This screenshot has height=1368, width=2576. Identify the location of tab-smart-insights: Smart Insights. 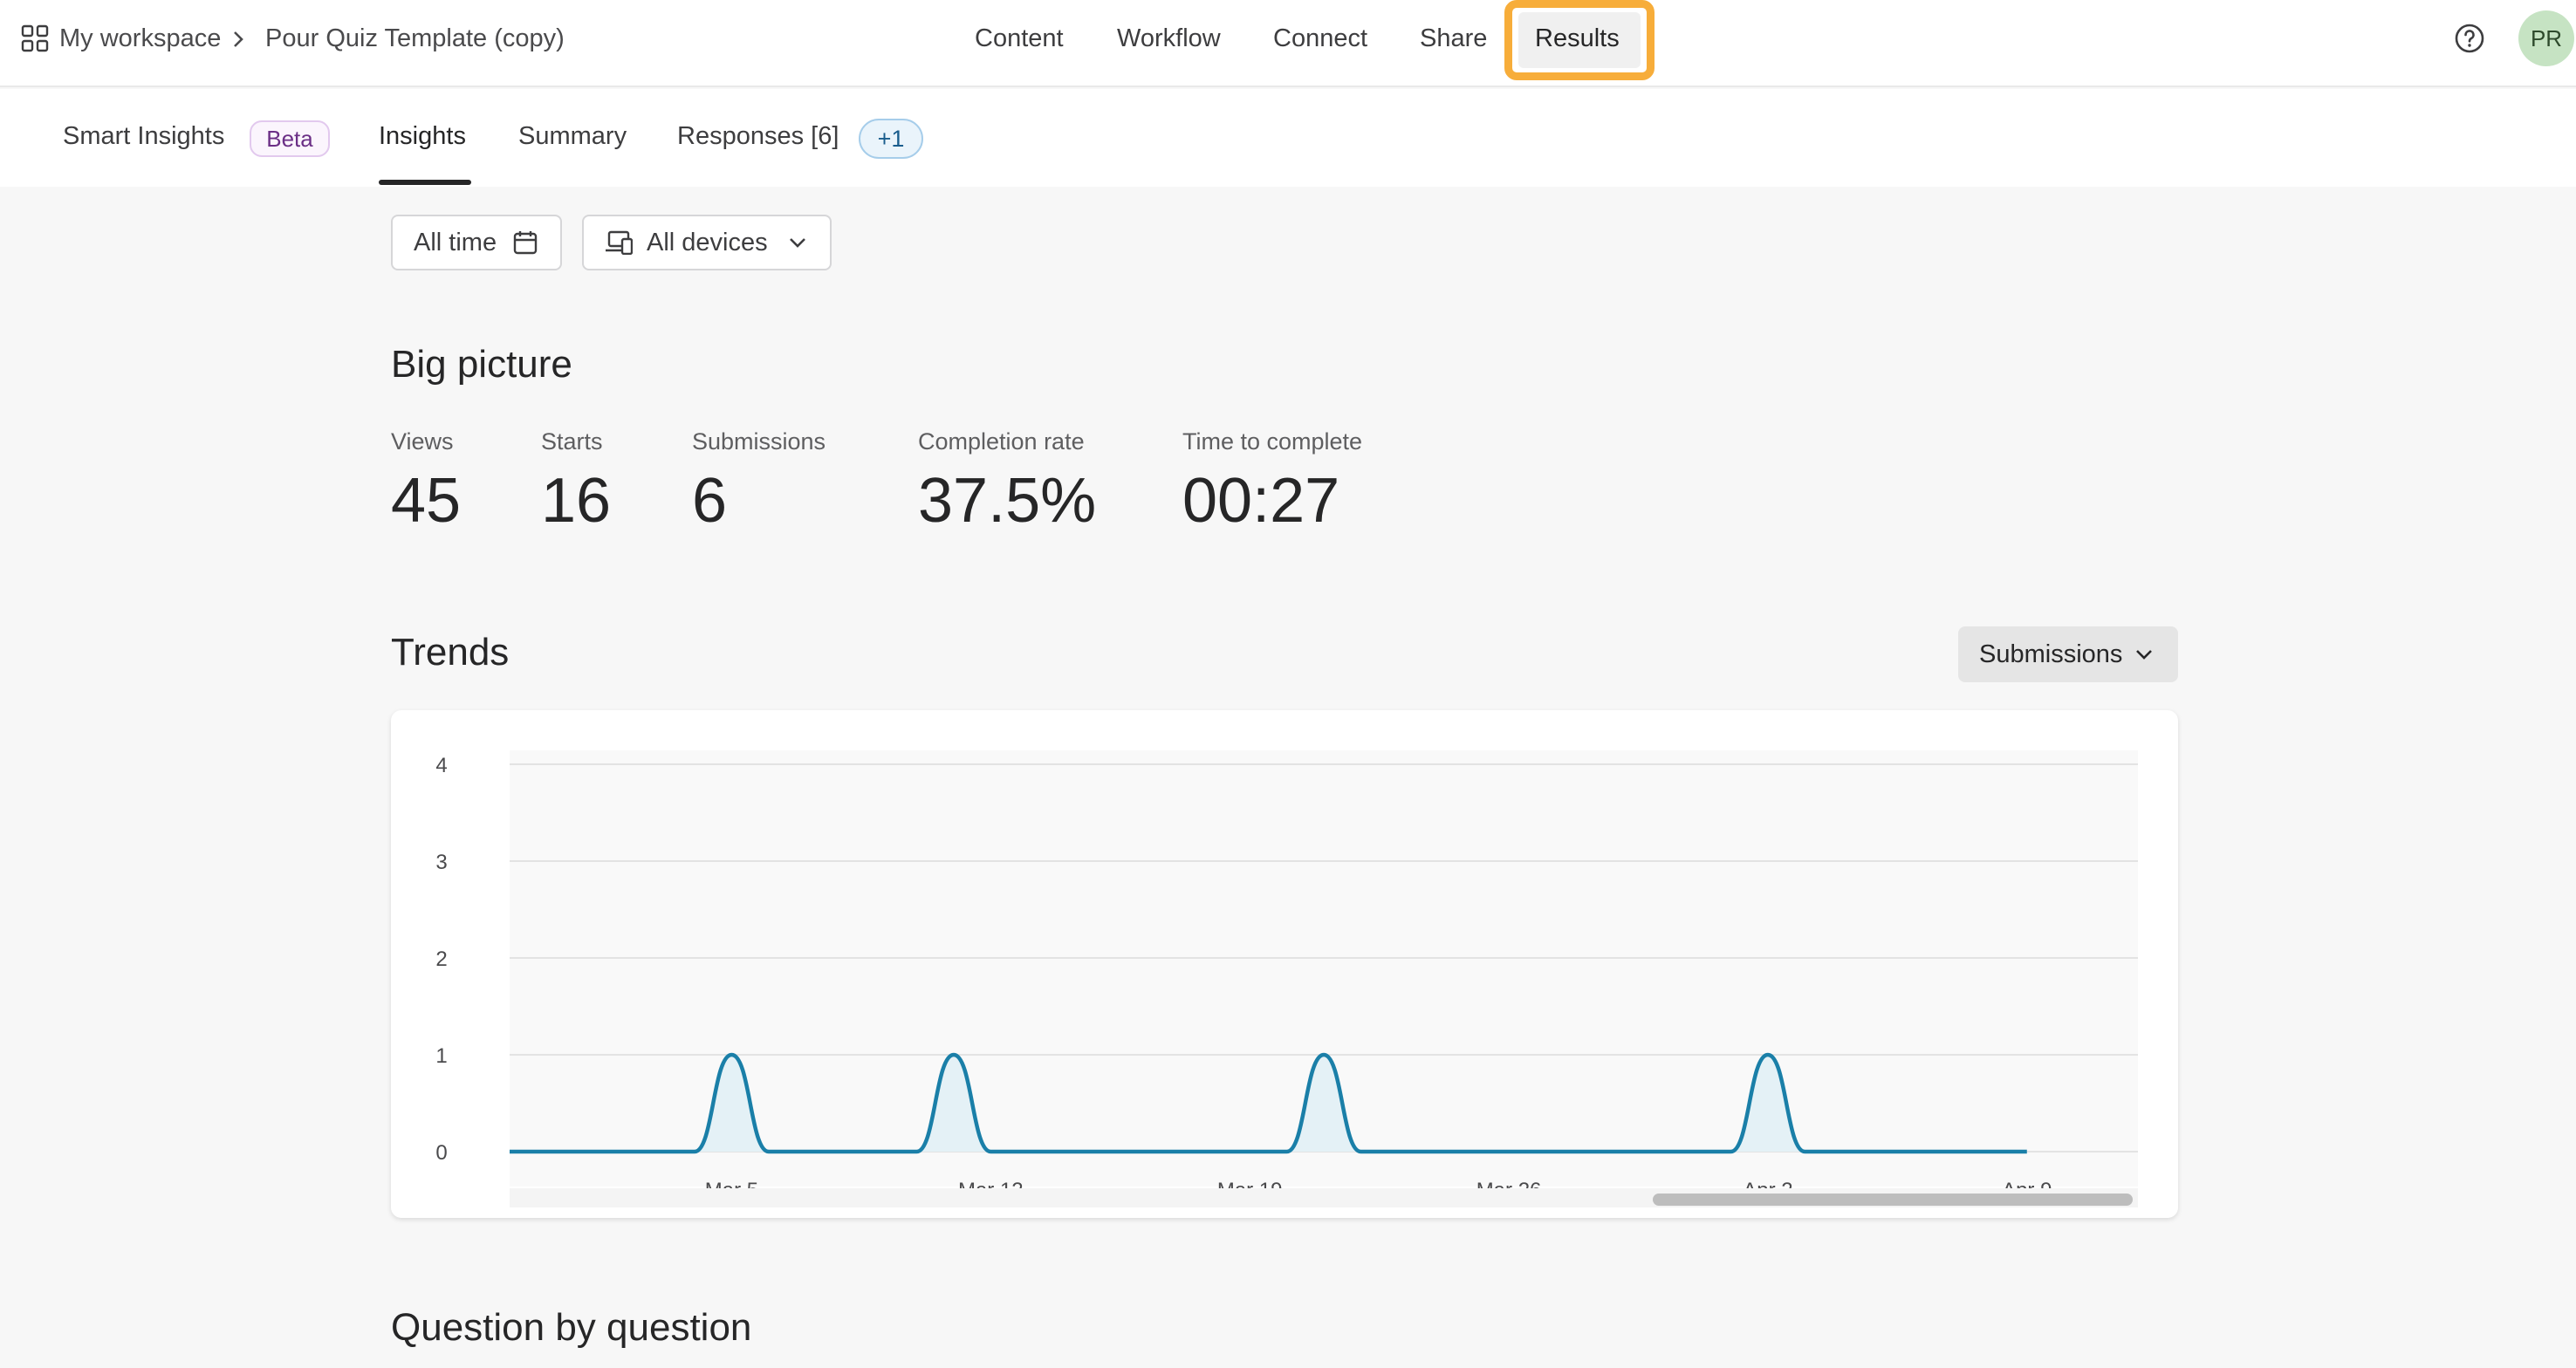
(143, 136).